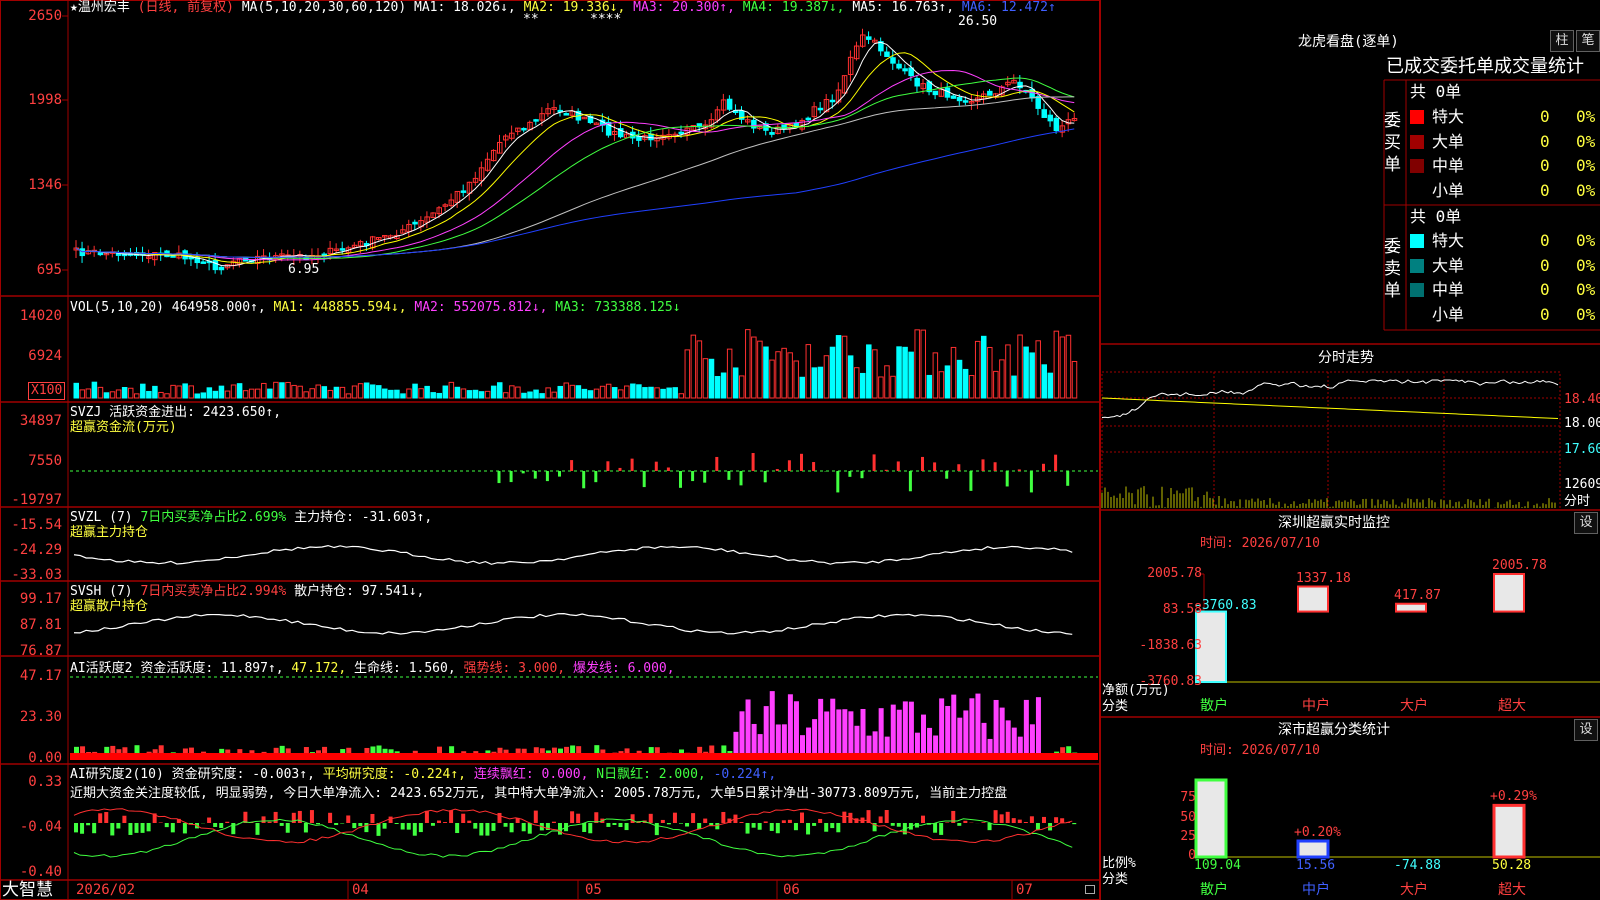 This screenshot has width=1600, height=900. I want to click on order-count: 0, so click(1545, 116).